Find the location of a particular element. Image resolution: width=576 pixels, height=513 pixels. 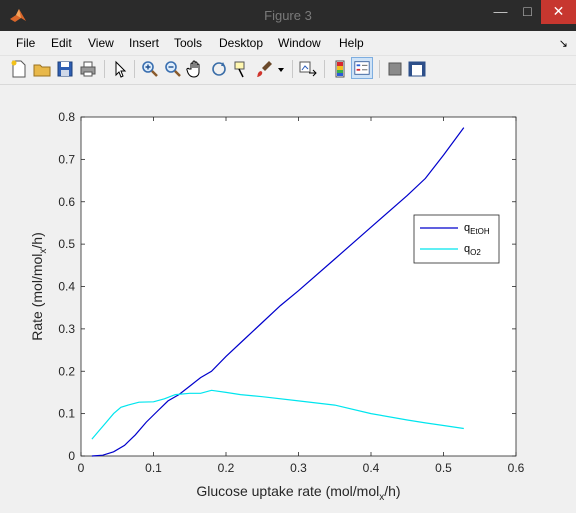

legend-box is located at coordinates (456, 239).